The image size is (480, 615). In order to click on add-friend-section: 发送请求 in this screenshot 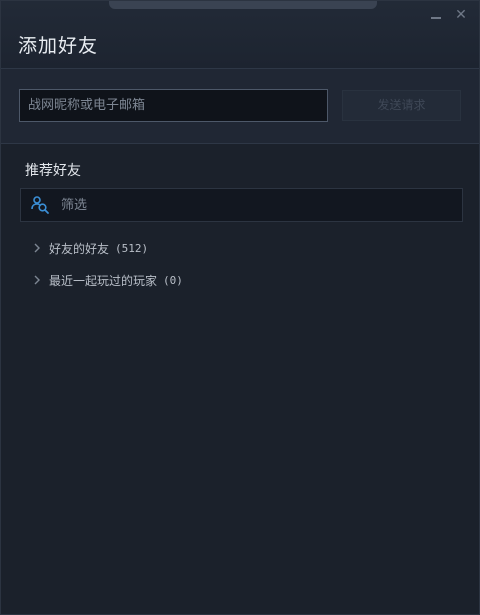, I will do `click(240, 106)`.